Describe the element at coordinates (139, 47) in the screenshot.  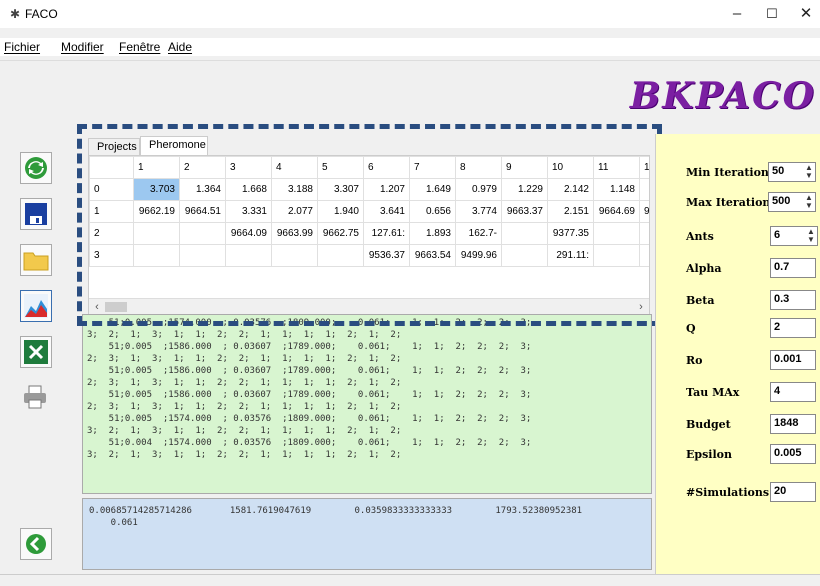
I see `menu-fenetre: Fenêtre` at that location.